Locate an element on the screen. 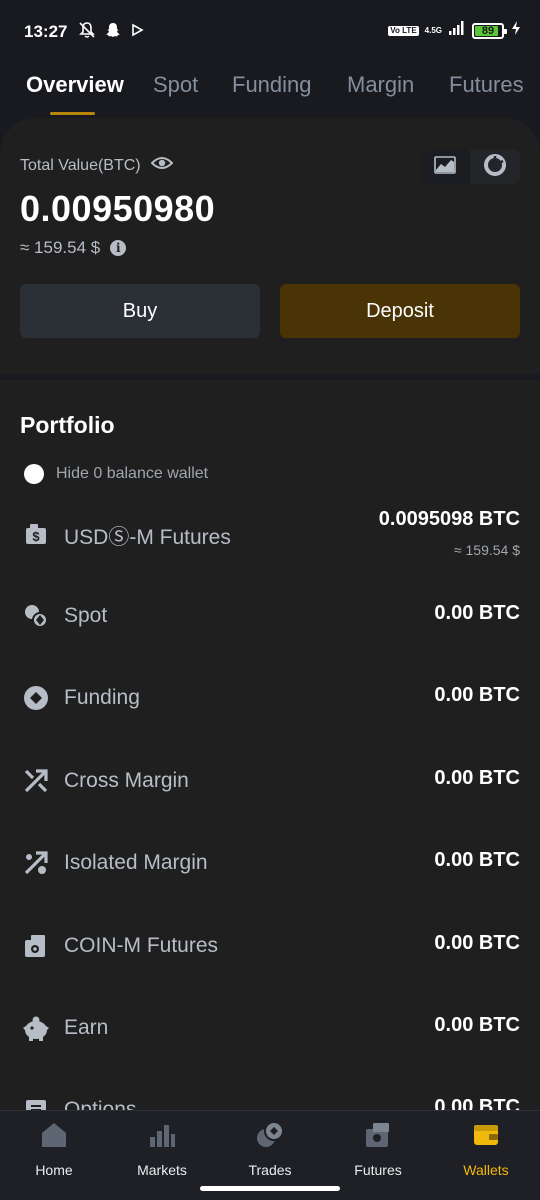 The width and height of the screenshot is (540, 1200). charging-icon is located at coordinates (516, 30).